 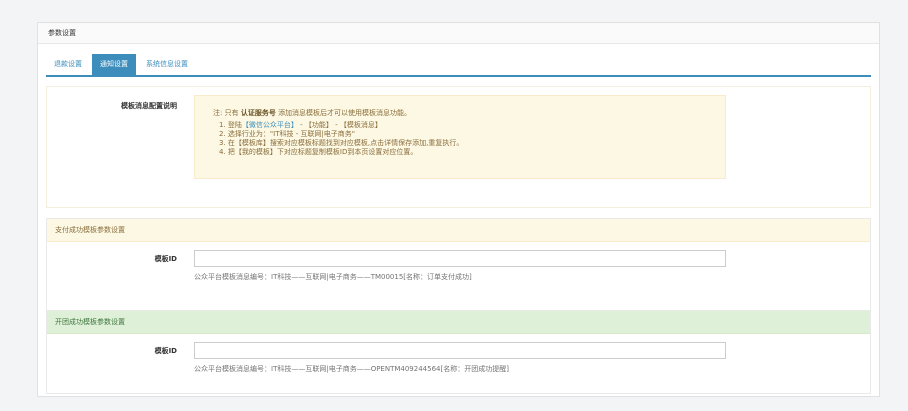 What do you see at coordinates (318, 152) in the screenshot?
I see `step-4: 4. 把【我的模板】下对应标题复制模板ID到本页设置对应位置。` at bounding box center [318, 152].